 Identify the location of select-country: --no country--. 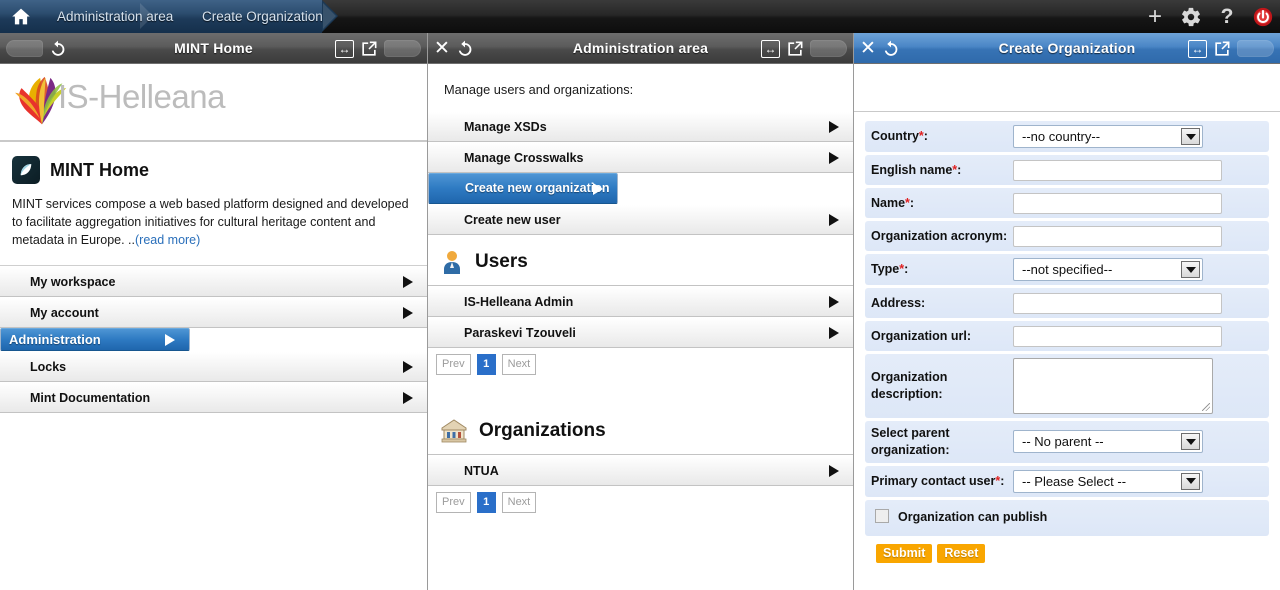
(1108, 136).